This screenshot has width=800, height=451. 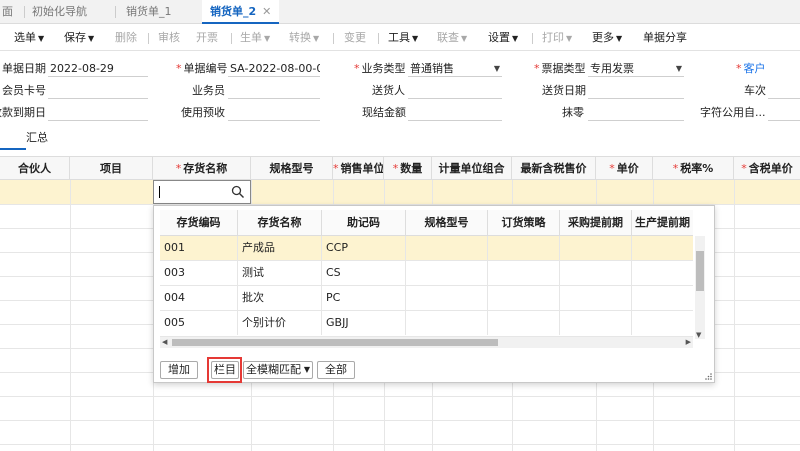 What do you see at coordinates (208, 90) in the screenshot?
I see `salesman-label: 业务员` at bounding box center [208, 90].